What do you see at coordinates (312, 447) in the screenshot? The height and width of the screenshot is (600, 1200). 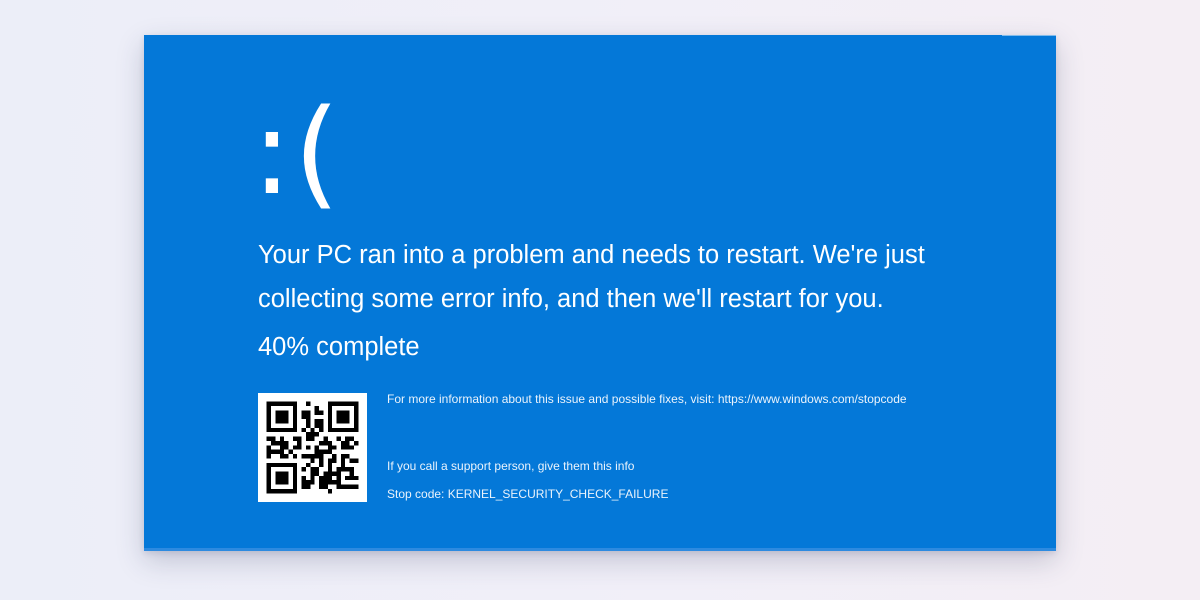 I see `qr-code-graphic` at bounding box center [312, 447].